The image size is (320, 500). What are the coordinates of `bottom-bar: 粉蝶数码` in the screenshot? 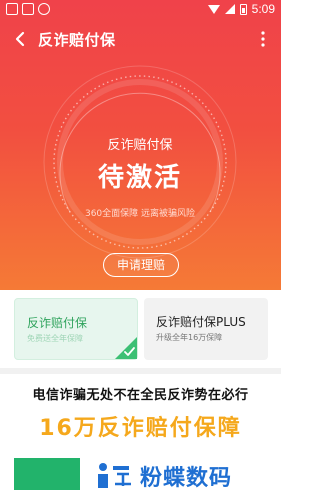 It's located at (140, 476).